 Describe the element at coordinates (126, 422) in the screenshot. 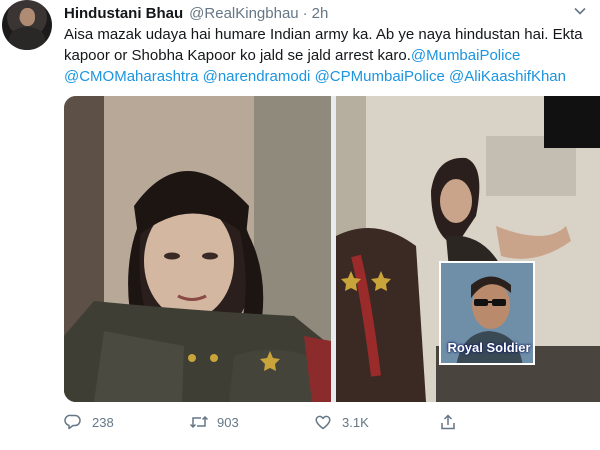

I see `reply-button: 238` at that location.